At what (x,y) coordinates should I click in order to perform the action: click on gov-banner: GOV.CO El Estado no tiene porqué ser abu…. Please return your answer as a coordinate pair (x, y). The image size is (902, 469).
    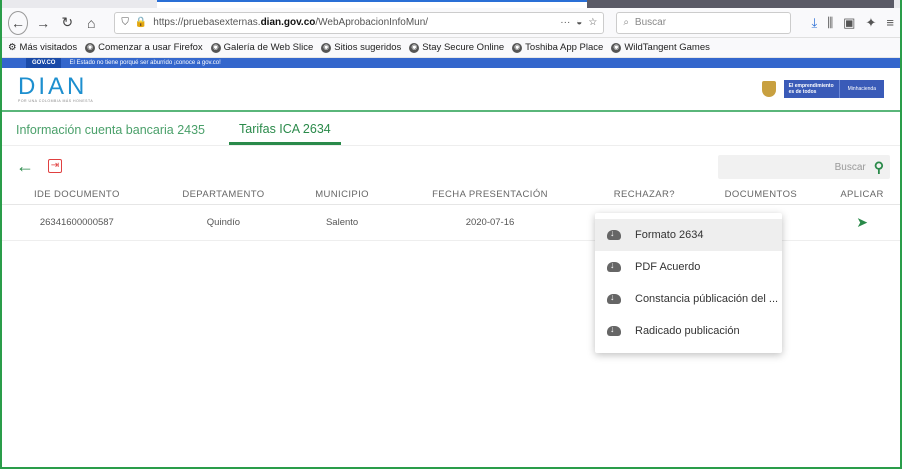
    Looking at the image, I should click on (451, 63).